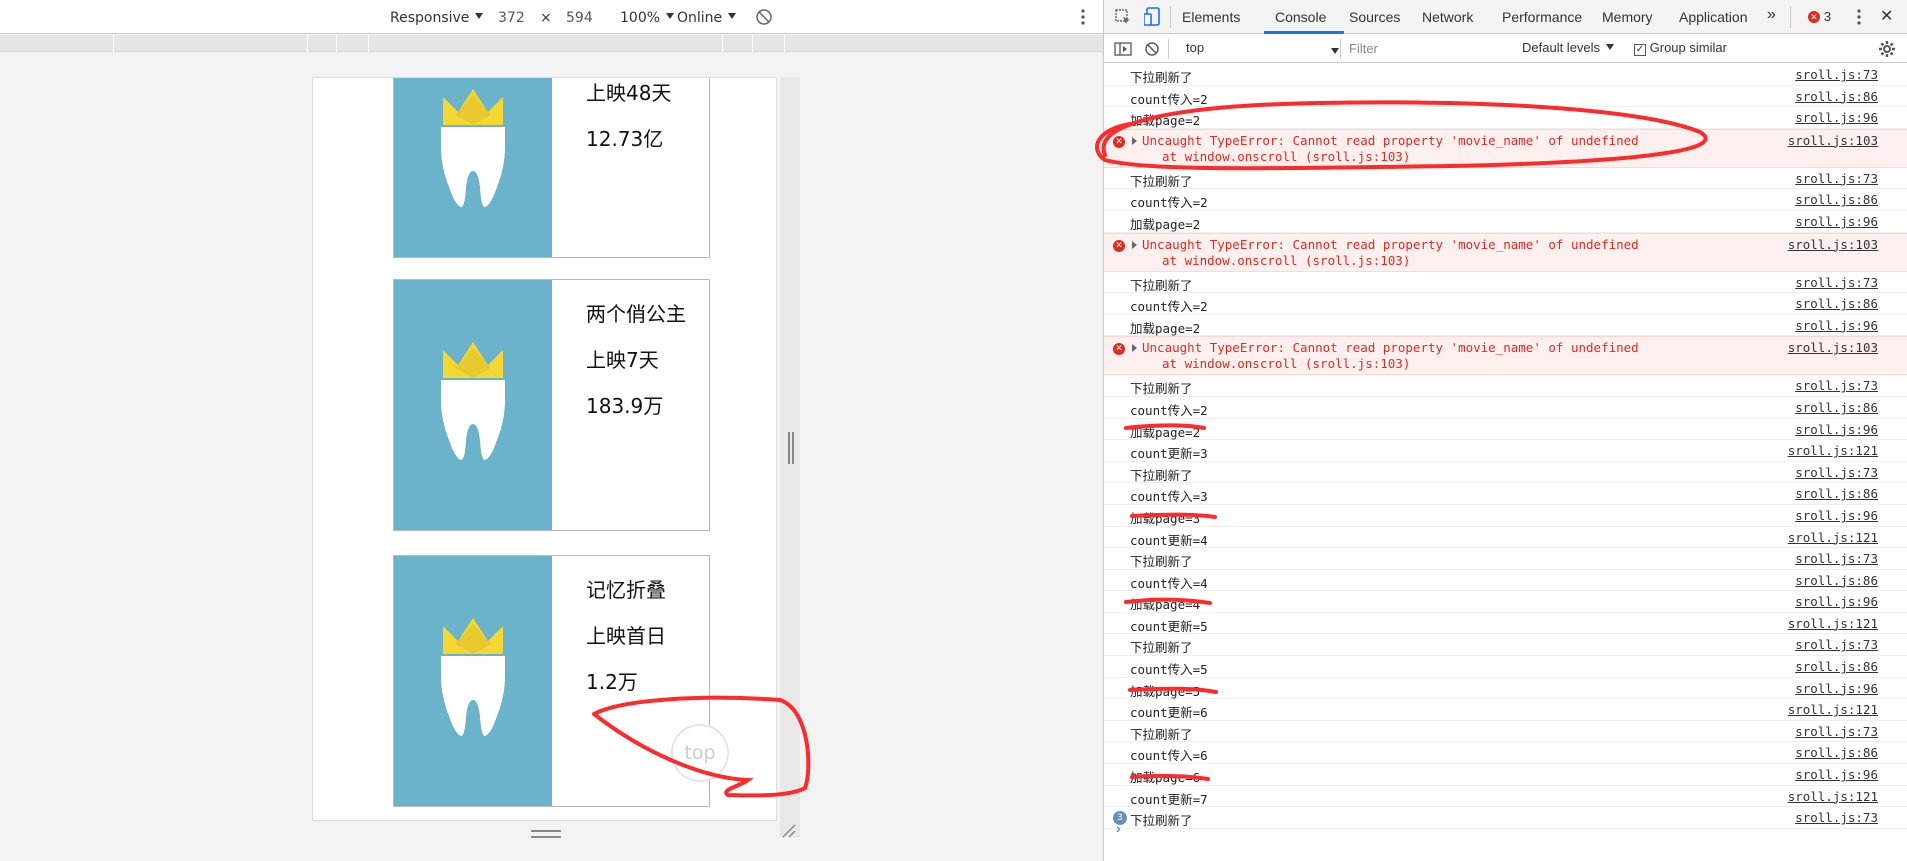 The height and width of the screenshot is (861, 1907). What do you see at coordinates (1542, 17) in the screenshot?
I see `tab-performance: Performance` at bounding box center [1542, 17].